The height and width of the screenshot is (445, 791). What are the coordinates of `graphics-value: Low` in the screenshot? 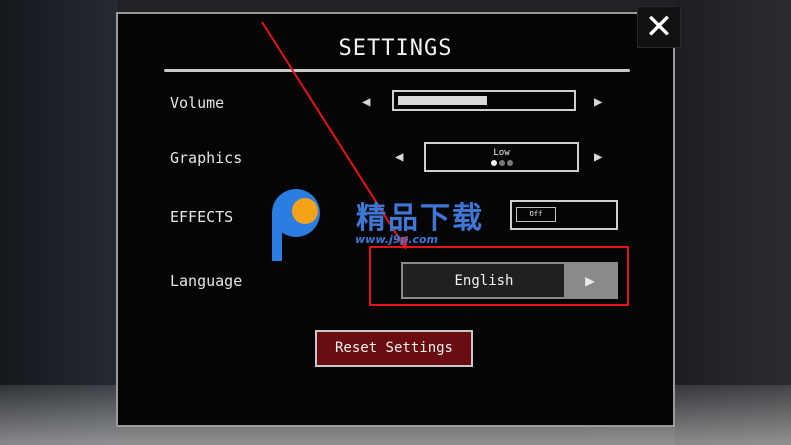 It's located at (501, 153).